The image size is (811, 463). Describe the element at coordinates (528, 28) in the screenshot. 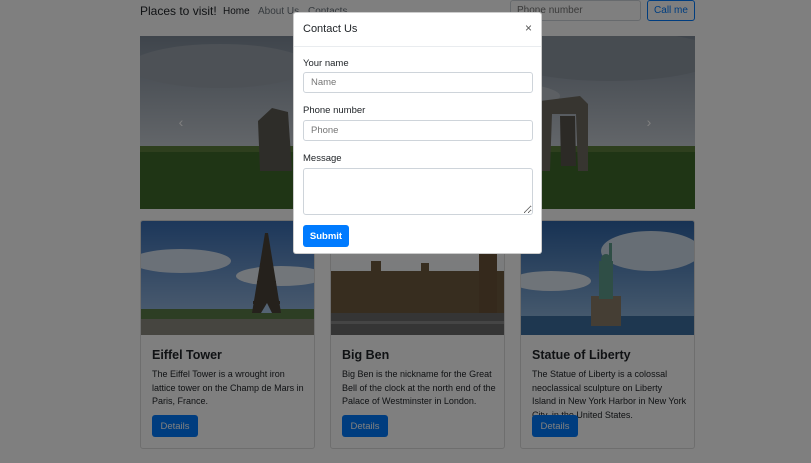

I see `close-icon: ×` at that location.